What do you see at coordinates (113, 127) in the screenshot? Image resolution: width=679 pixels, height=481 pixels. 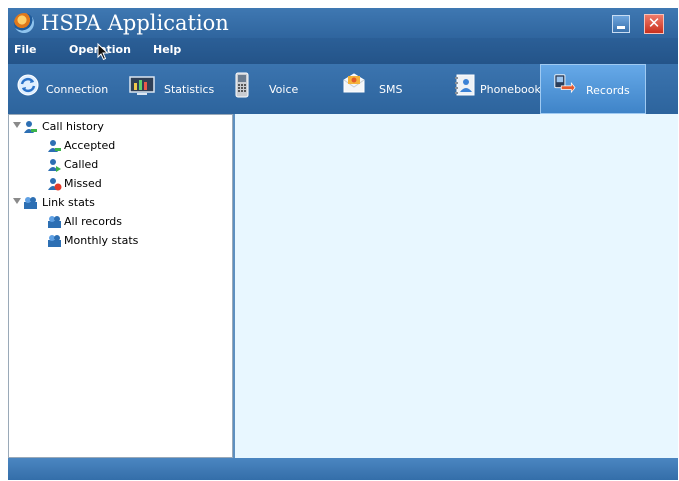 I see `tree-node-call-history: Call history` at bounding box center [113, 127].